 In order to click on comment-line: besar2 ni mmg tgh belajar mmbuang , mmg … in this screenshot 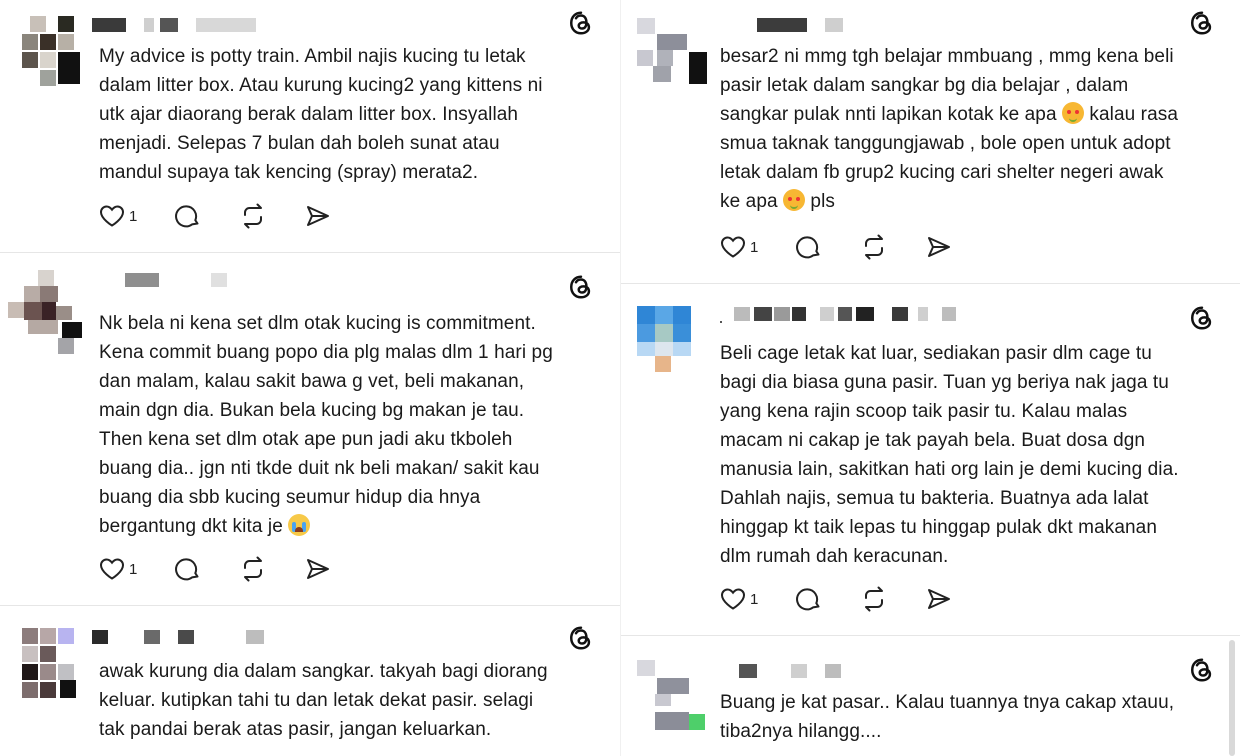, I will do `click(947, 56)`.